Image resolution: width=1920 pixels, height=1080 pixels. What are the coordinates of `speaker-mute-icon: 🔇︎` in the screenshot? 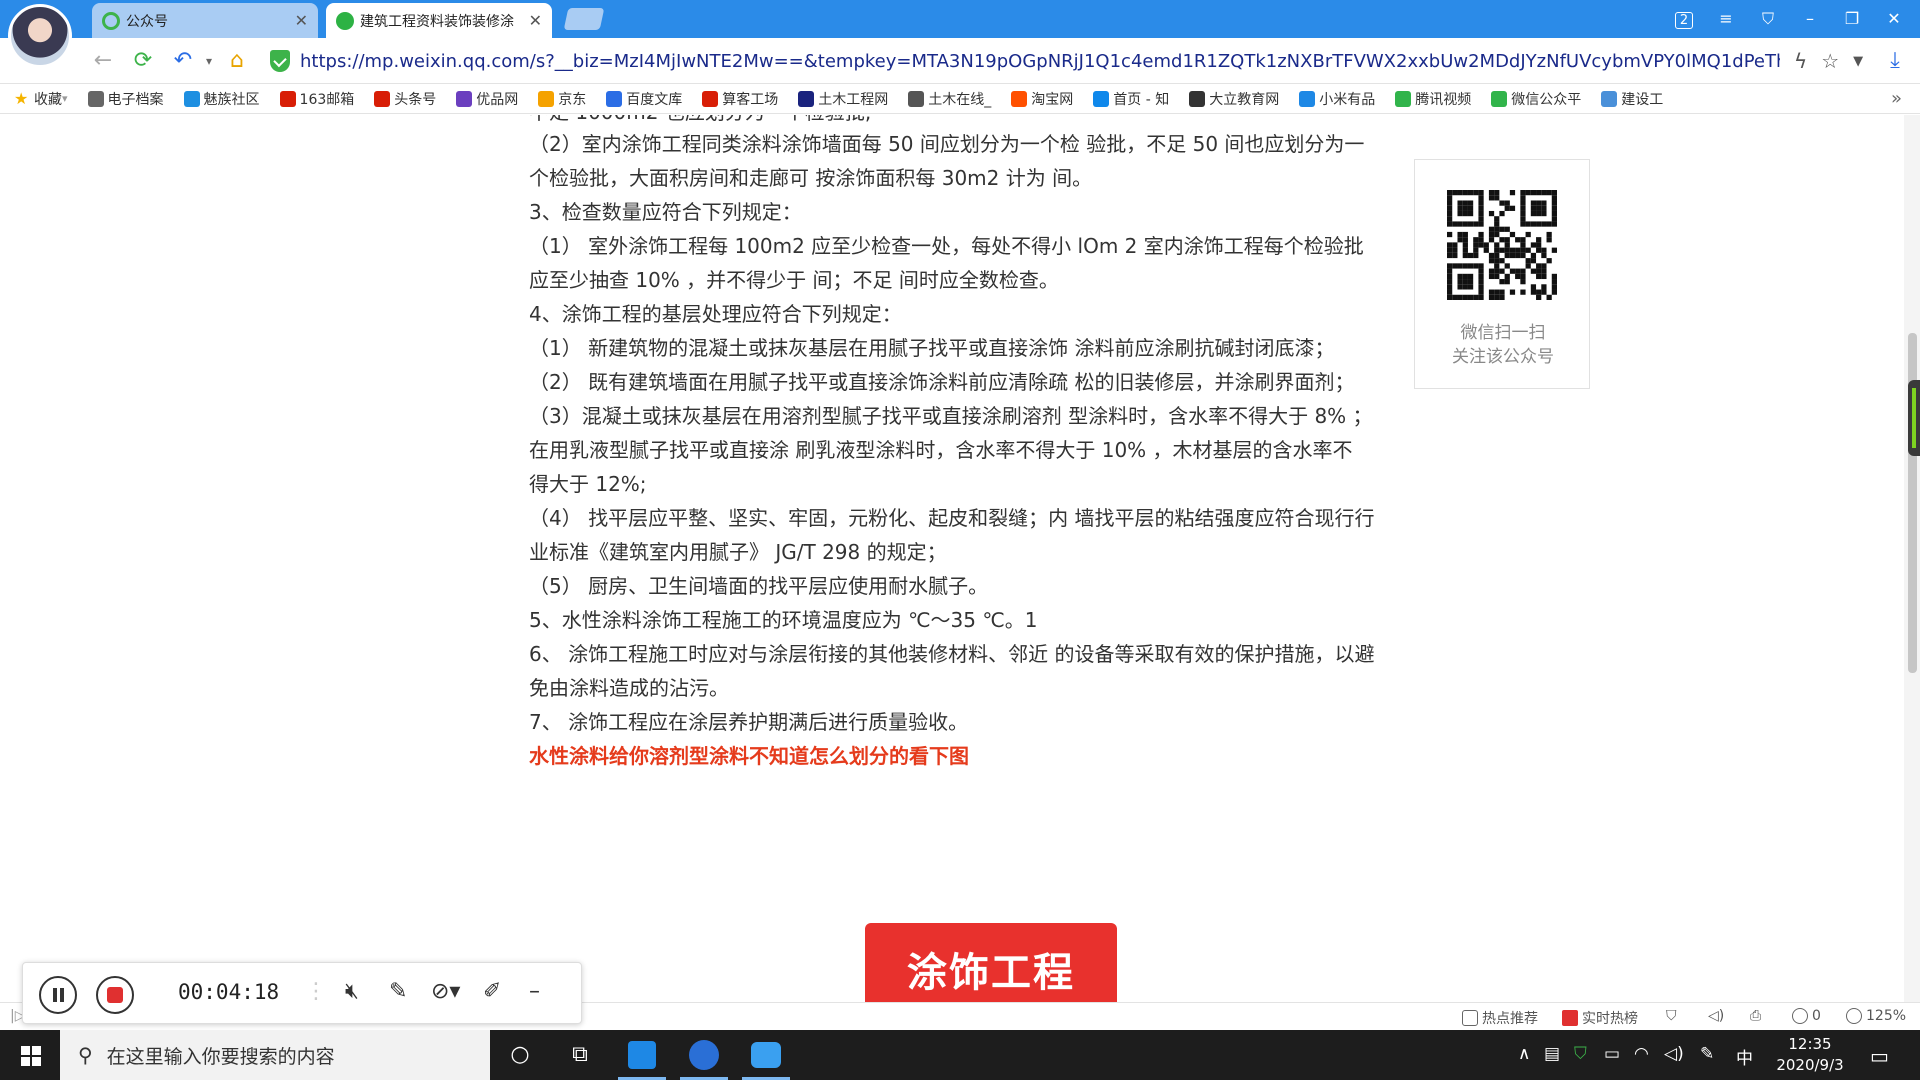 It's located at (352, 991).